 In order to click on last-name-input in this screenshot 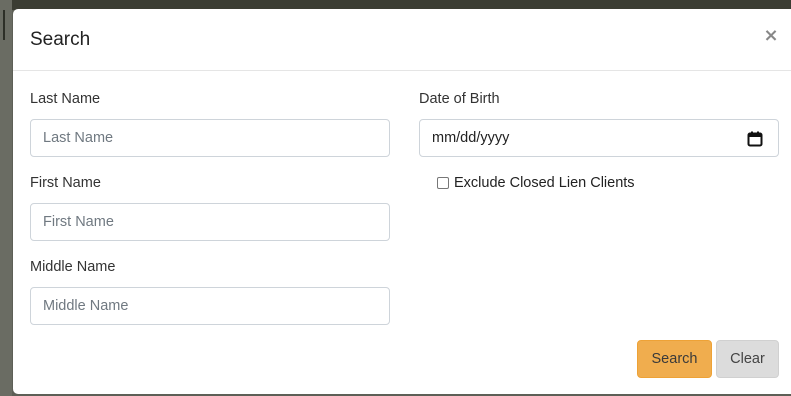, I will do `click(210, 138)`.